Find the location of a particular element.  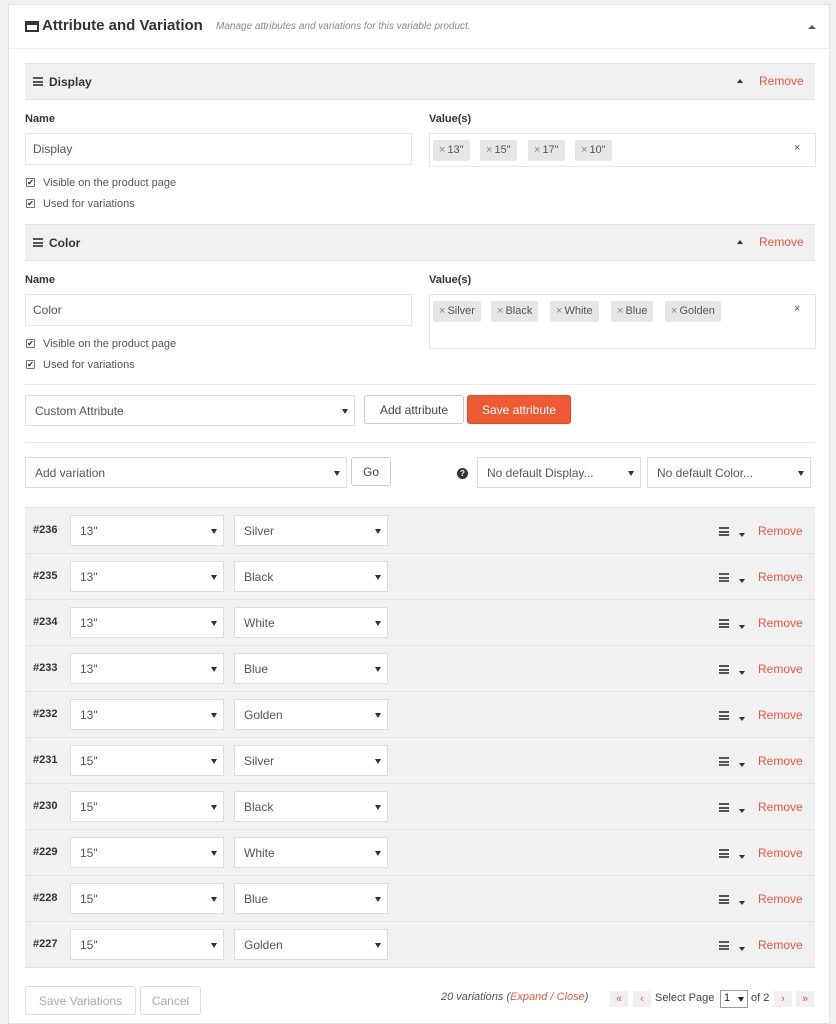

page-select: 1 is located at coordinates (734, 999).